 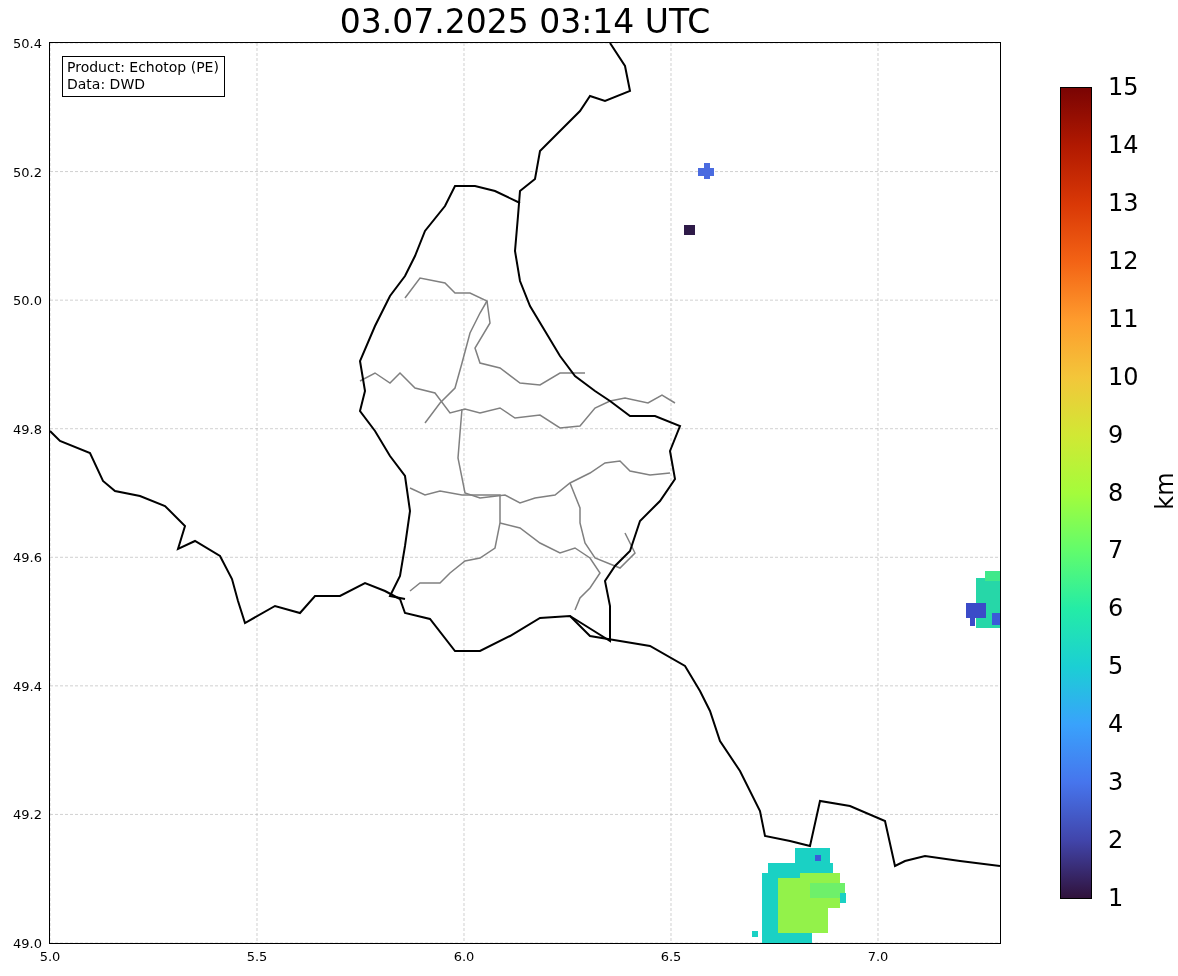 What do you see at coordinates (464, 956) in the screenshot?
I see `x-axis-tick-label: 6.0` at bounding box center [464, 956].